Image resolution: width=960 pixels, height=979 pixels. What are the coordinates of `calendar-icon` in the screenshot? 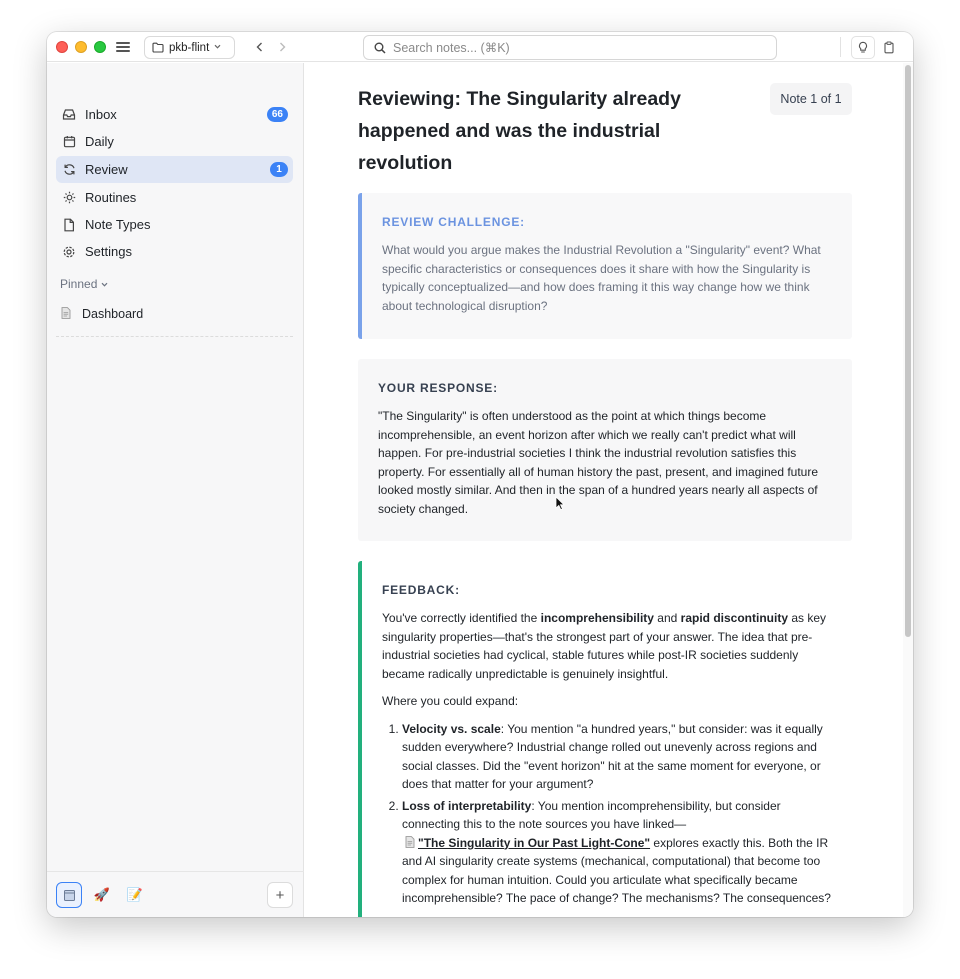 It's located at (69, 142).